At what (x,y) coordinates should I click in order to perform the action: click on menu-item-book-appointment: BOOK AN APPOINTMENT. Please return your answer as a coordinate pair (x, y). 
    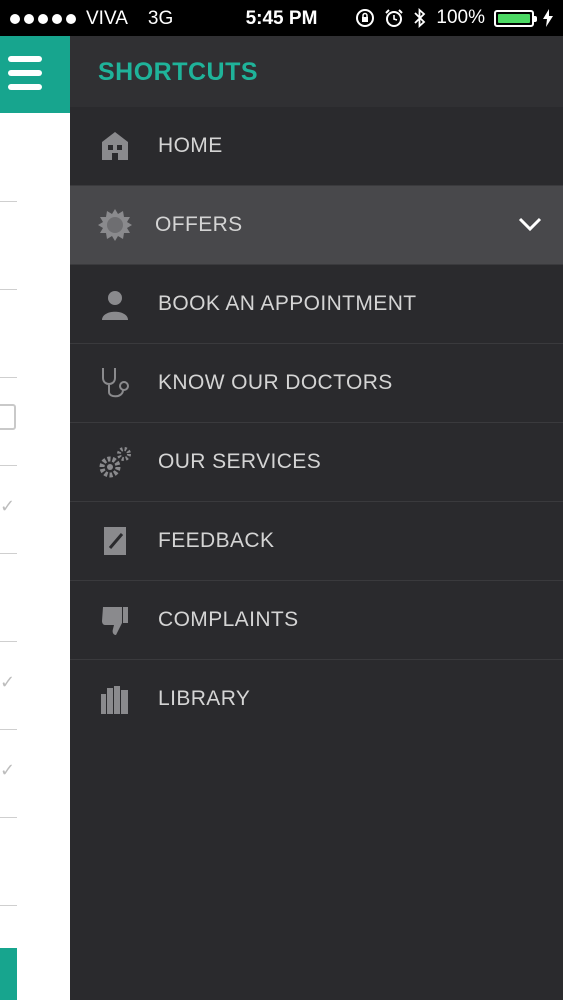
    Looking at the image, I should click on (316, 304).